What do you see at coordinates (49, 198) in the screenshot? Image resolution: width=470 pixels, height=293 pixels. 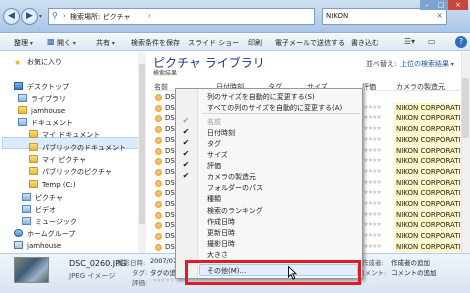 I see `nav-label: ピクチャ` at bounding box center [49, 198].